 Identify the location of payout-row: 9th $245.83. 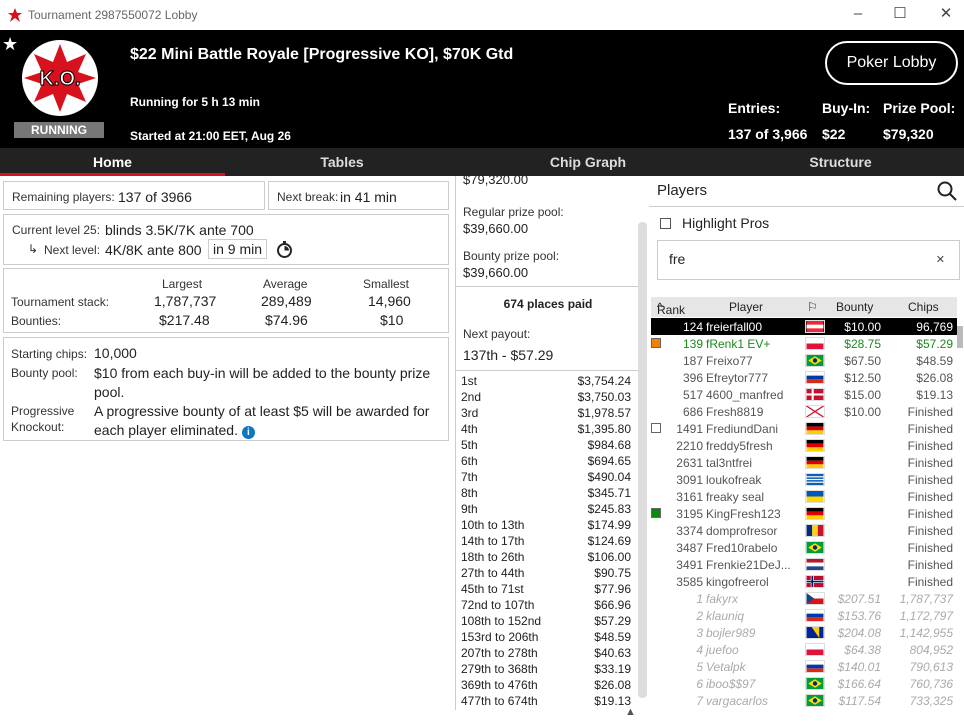
(547, 510).